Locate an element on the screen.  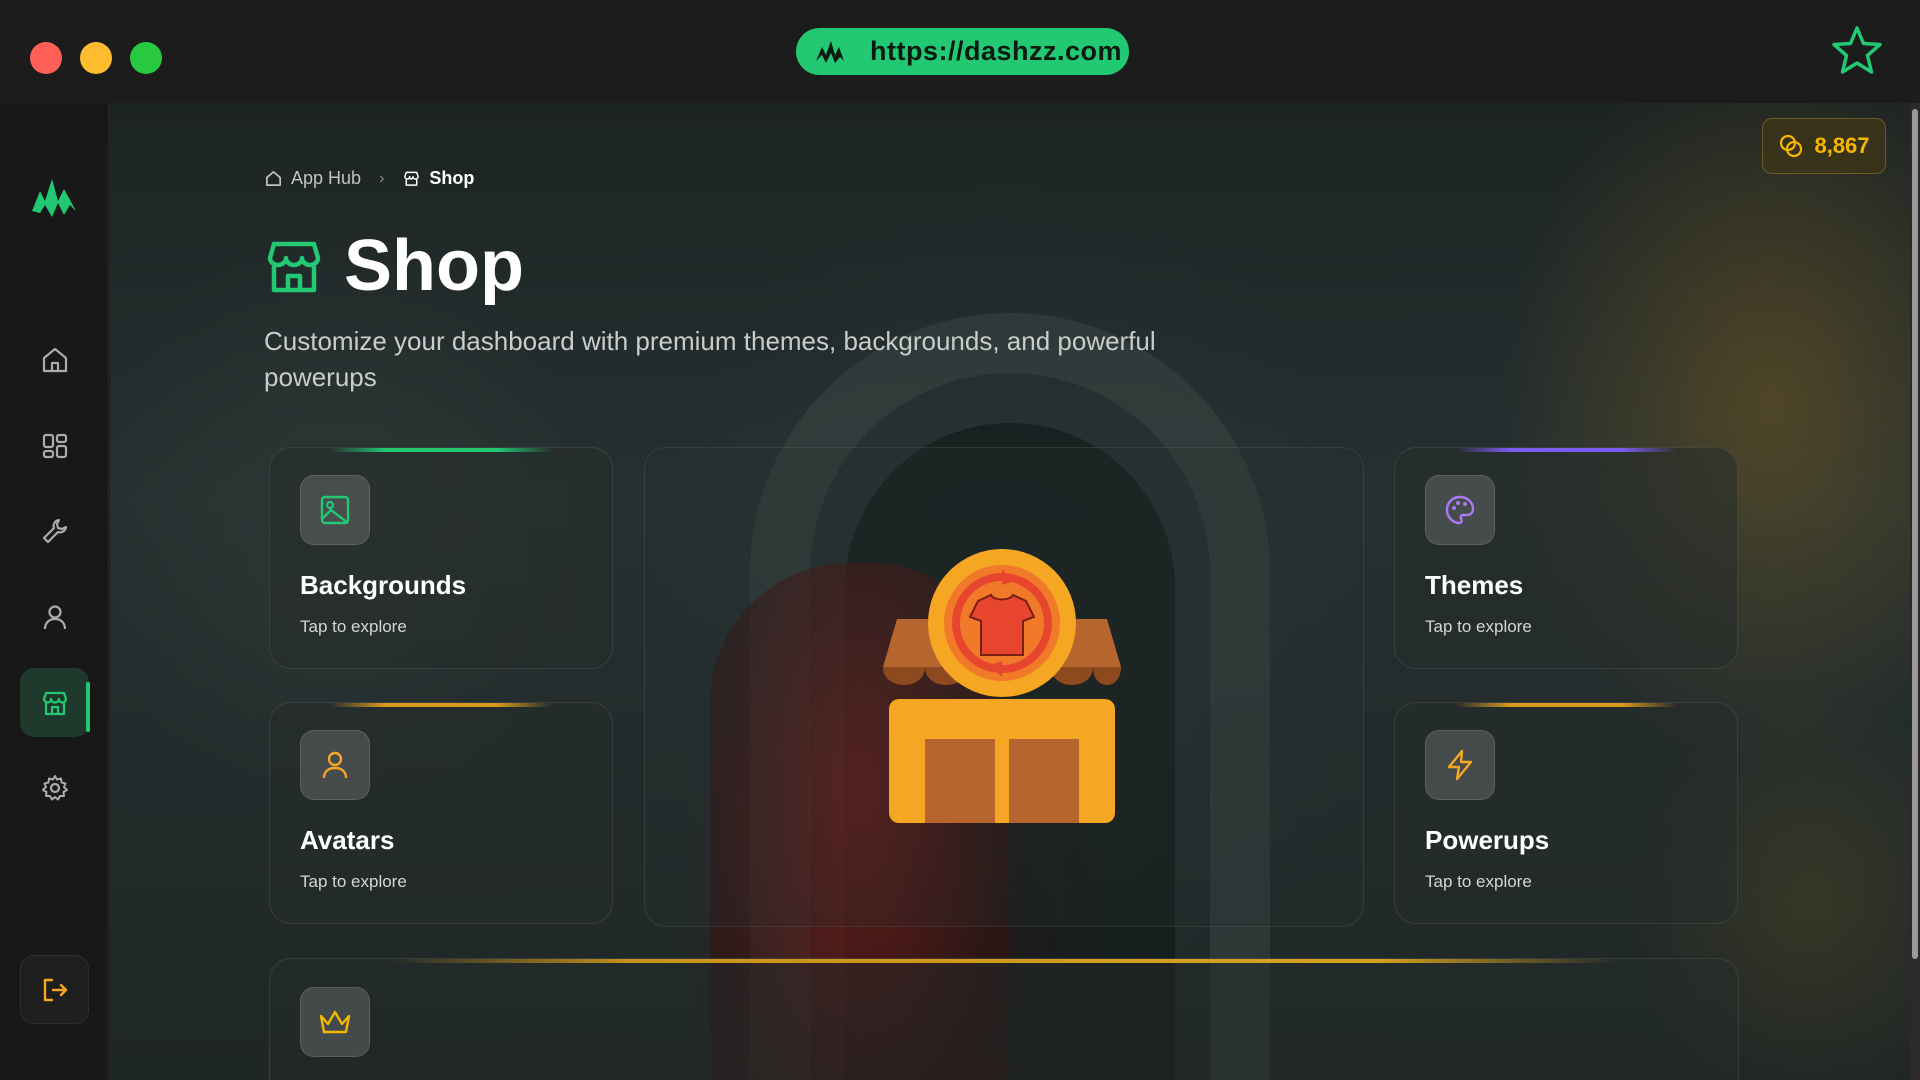
bookmark-star-icon is located at coordinates (1857, 51).